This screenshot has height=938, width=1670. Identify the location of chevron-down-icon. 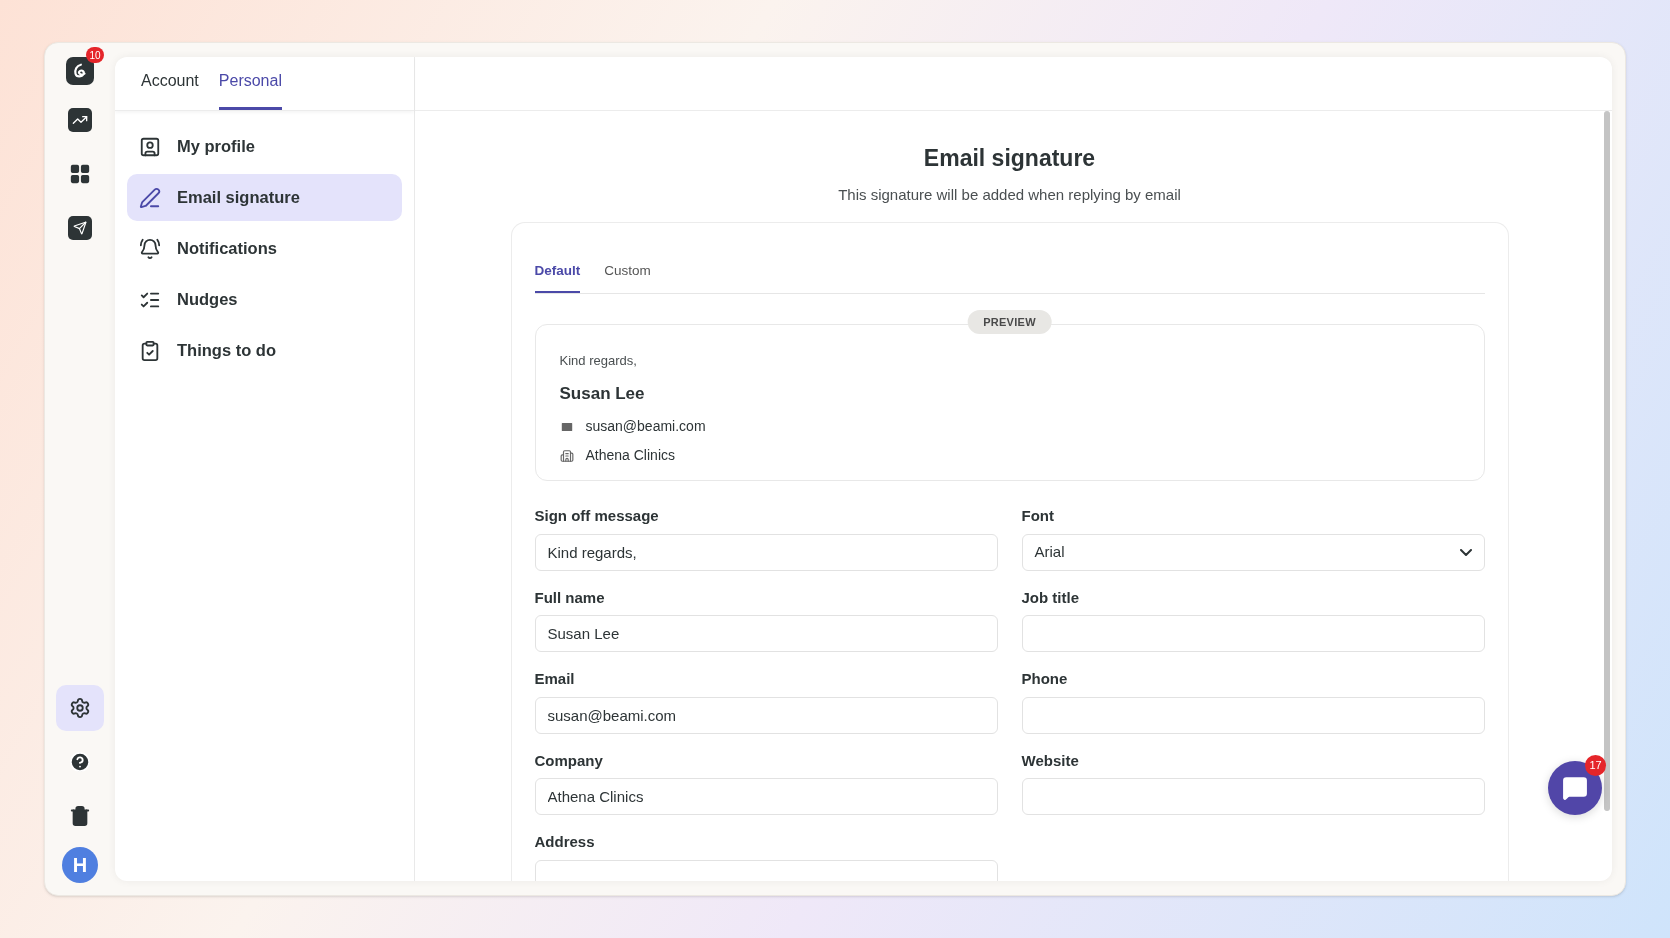
(1465, 552).